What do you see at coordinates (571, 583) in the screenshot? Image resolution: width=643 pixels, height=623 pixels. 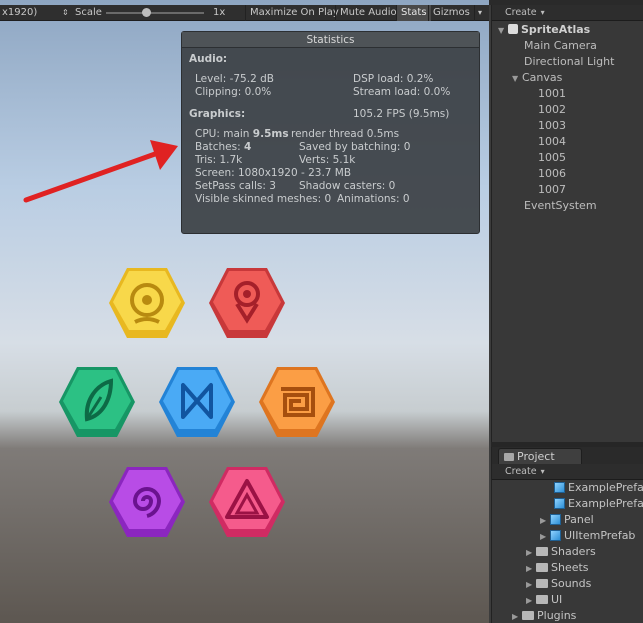 I see `item-label: Sounds` at bounding box center [571, 583].